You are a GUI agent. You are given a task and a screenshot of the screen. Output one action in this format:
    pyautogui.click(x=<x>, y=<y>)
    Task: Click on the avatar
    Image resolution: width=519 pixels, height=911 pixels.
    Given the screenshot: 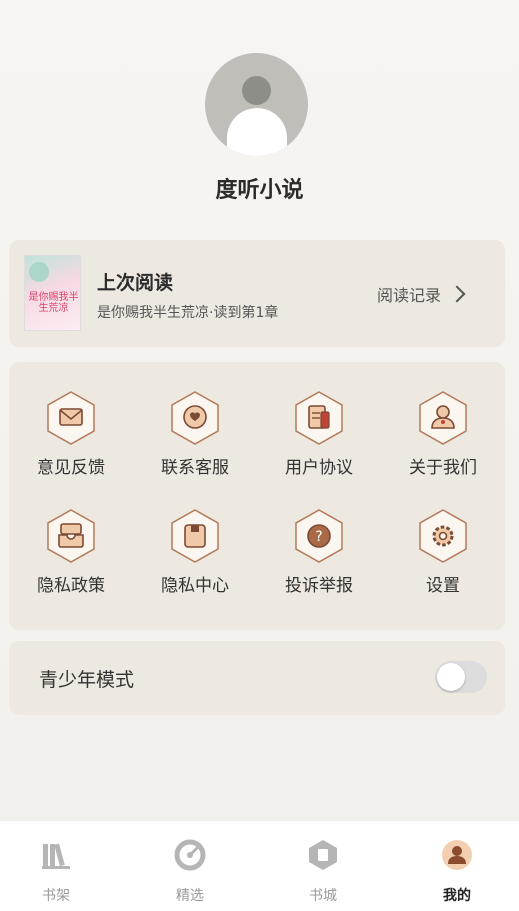 What is the action you would take?
    pyautogui.click(x=256, y=104)
    